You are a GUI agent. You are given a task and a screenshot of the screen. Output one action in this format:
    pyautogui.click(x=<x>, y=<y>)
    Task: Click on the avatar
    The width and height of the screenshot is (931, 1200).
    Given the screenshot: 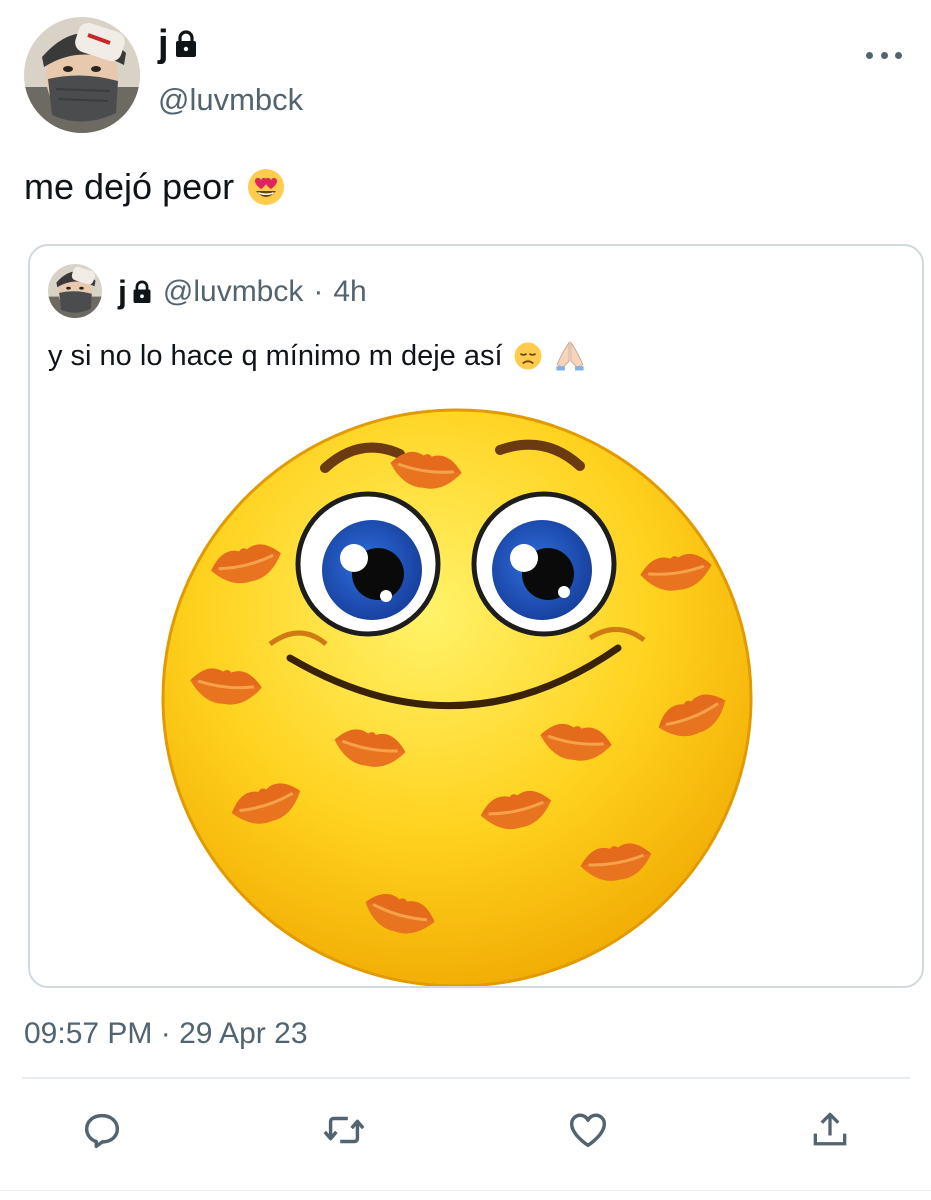 What is the action you would take?
    pyautogui.click(x=82, y=75)
    